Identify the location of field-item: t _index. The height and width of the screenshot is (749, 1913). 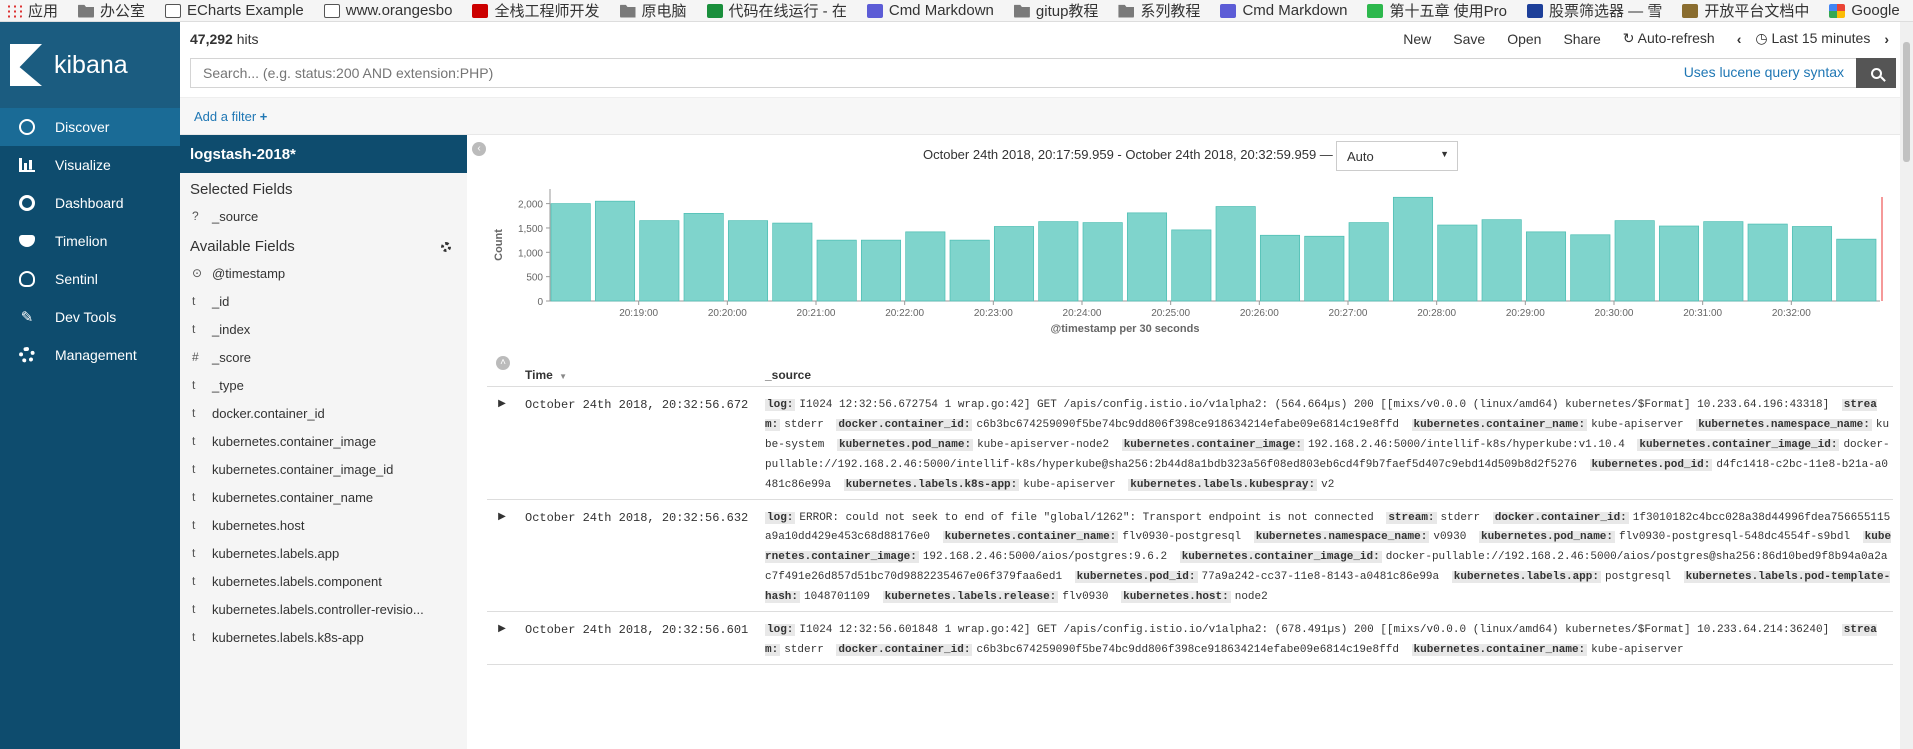
(323, 329).